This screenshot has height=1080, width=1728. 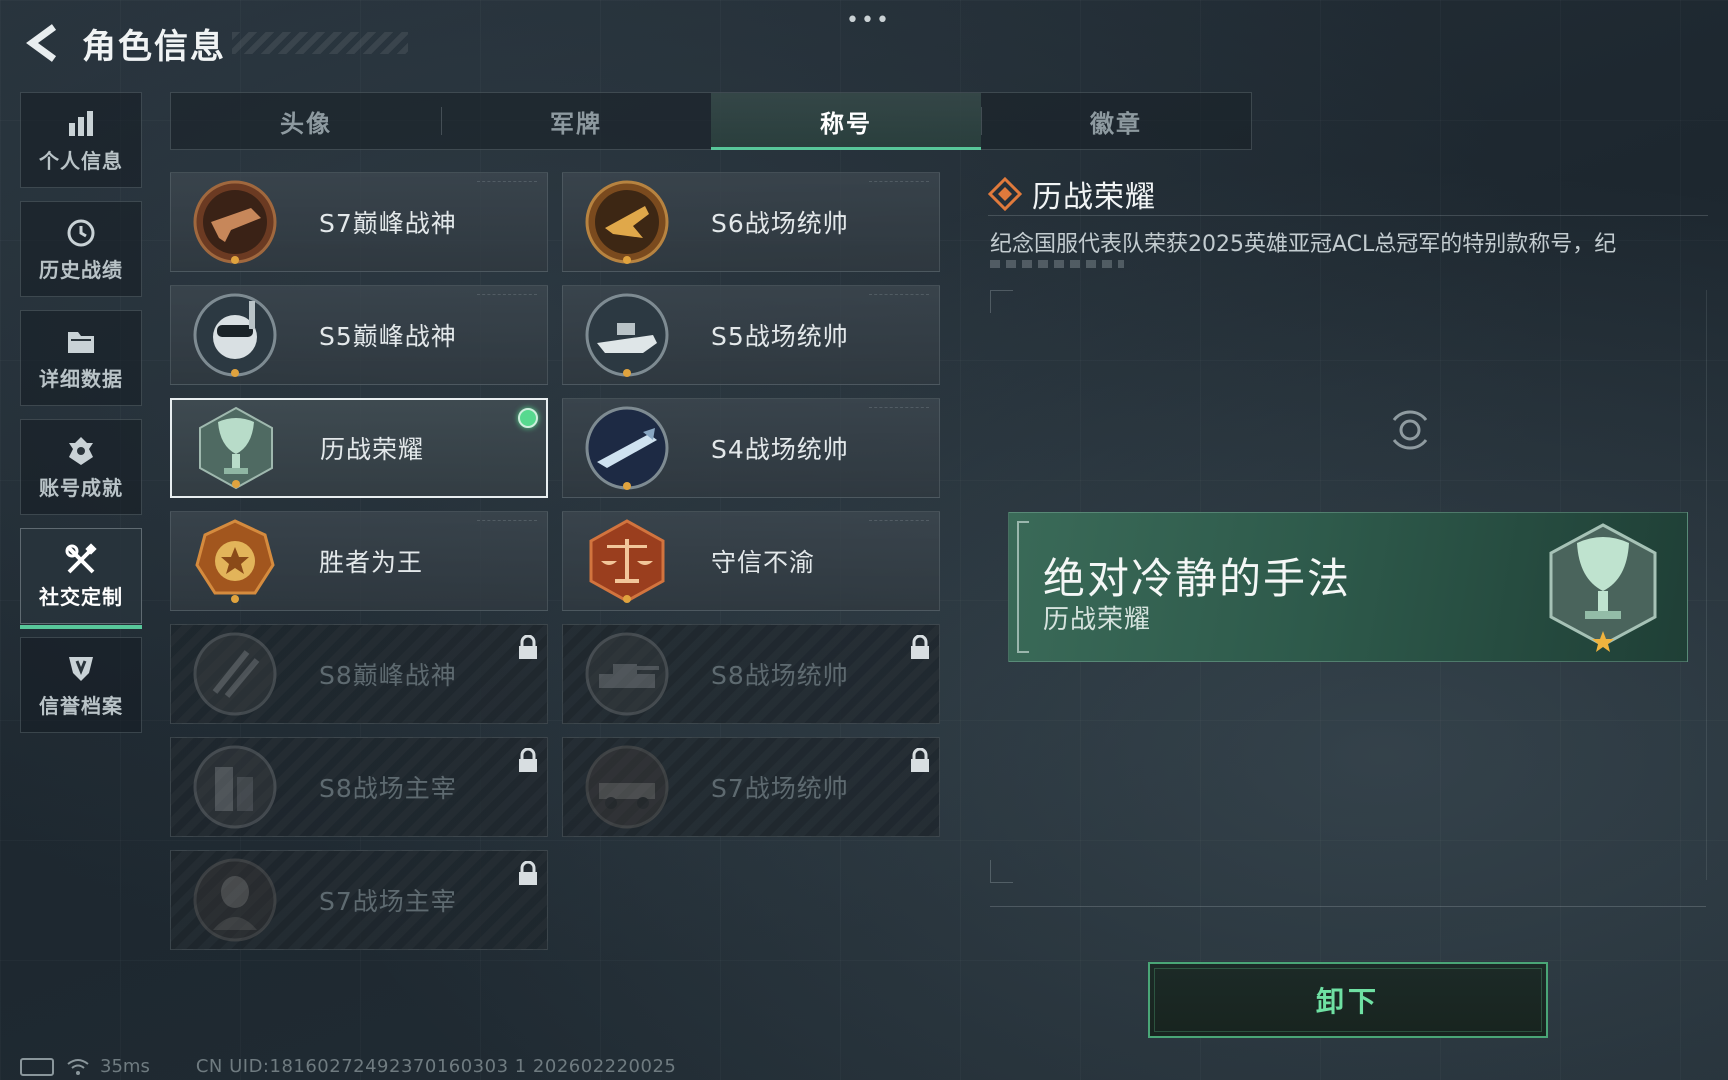 What do you see at coordinates (235, 561) in the screenshot?
I see `medal-emblem-icon` at bounding box center [235, 561].